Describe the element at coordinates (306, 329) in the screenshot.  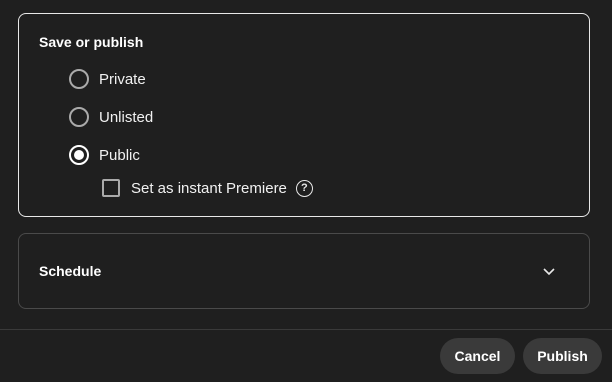
I see `footer-divider` at that location.